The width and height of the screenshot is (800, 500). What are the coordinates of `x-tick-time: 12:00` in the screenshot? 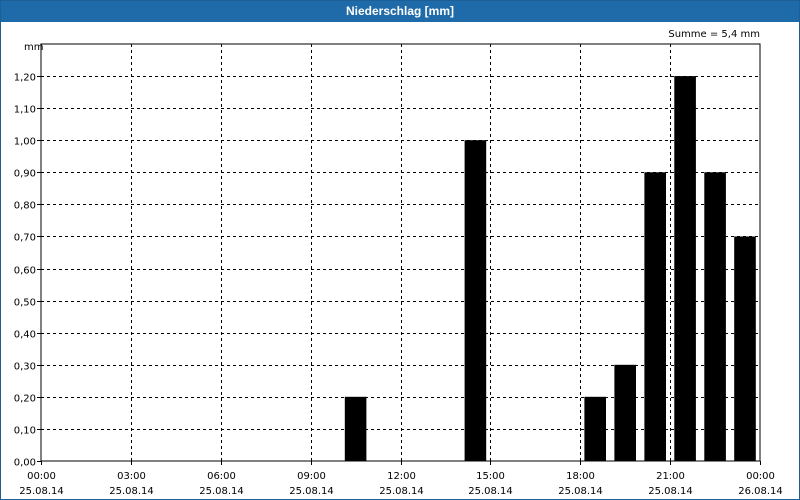 It's located at (401, 476).